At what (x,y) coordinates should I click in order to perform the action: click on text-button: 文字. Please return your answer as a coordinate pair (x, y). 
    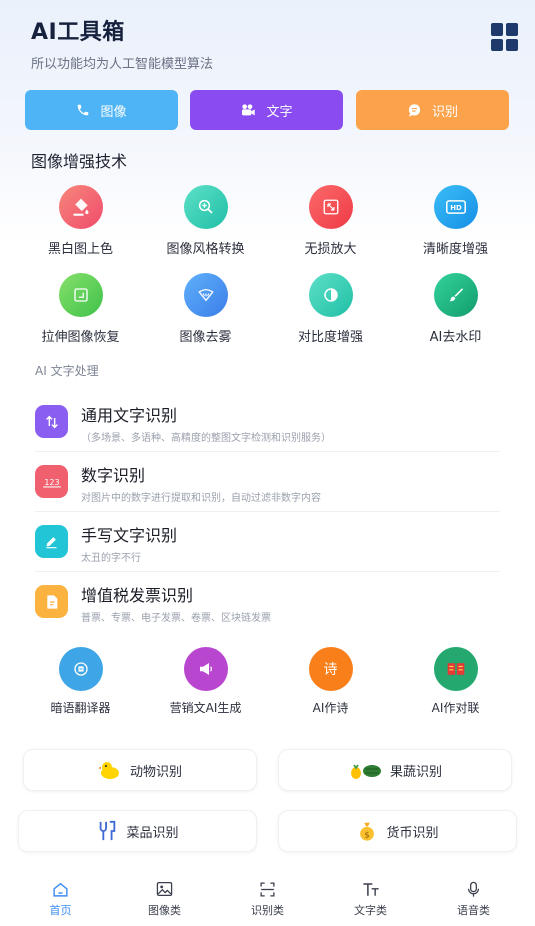
    Looking at the image, I should click on (266, 110).